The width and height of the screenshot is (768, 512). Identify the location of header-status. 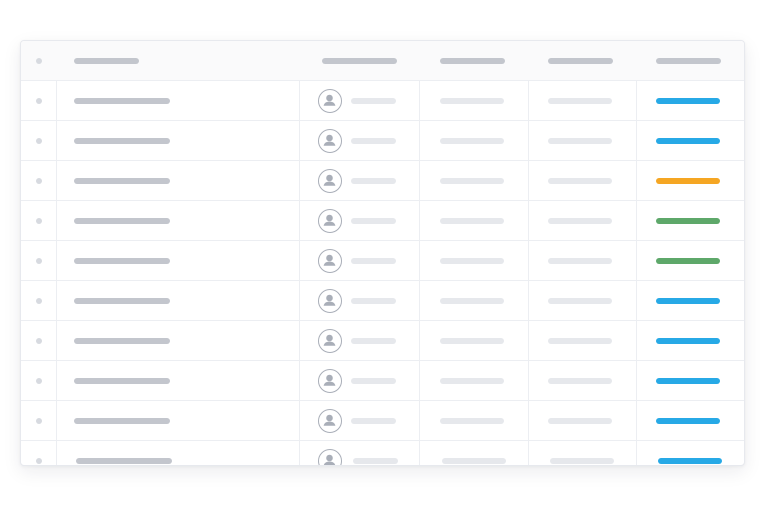
(688, 60).